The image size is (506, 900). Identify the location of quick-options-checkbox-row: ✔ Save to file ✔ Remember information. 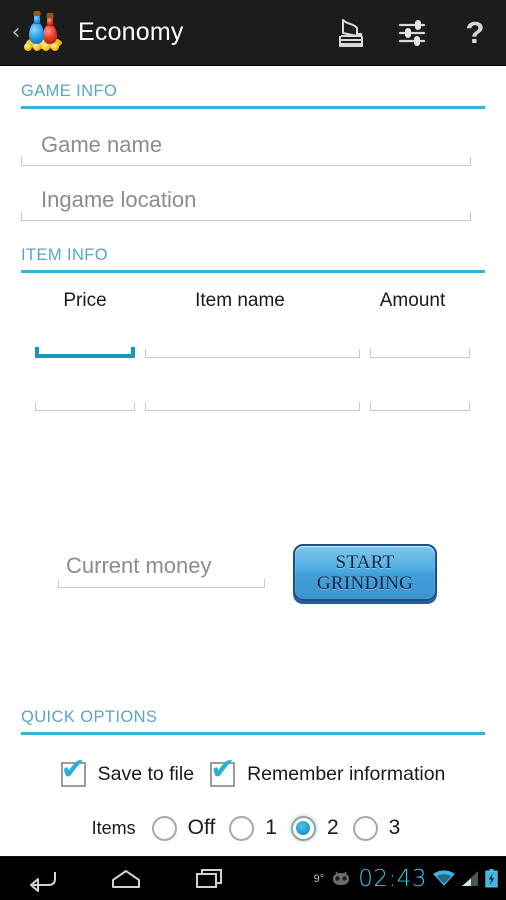
(253, 772).